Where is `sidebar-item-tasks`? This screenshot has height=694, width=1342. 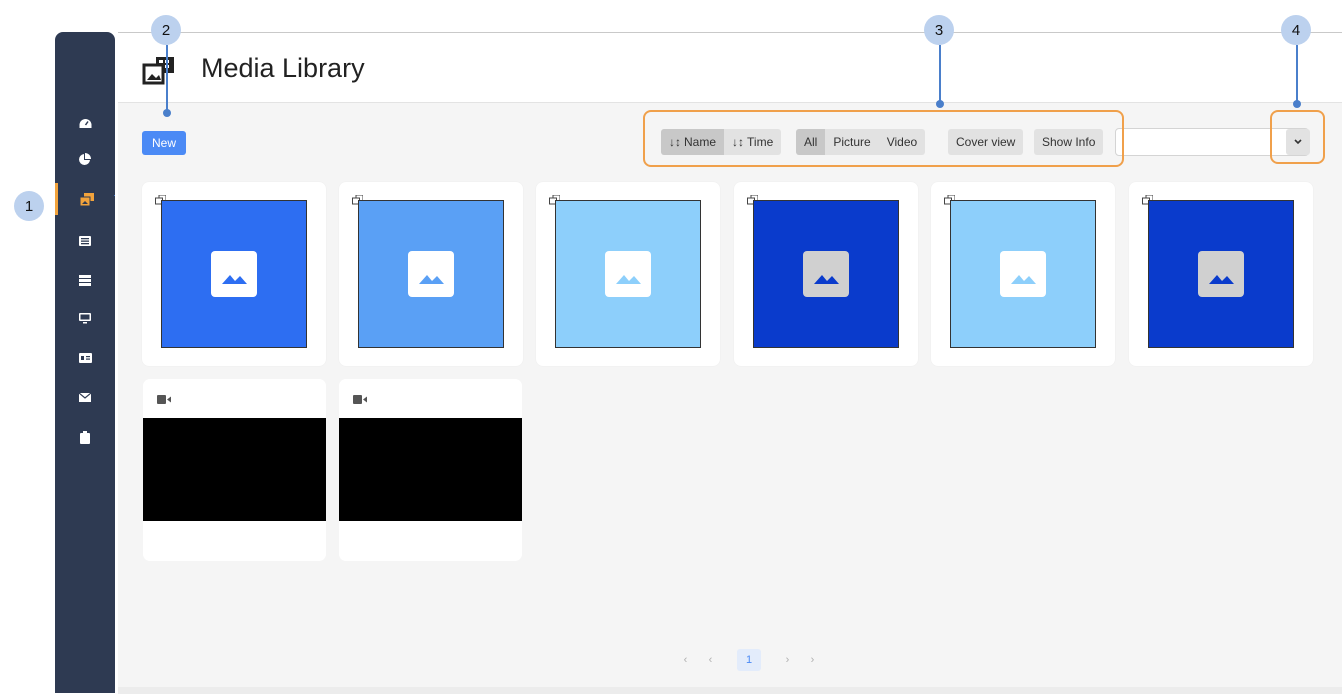 sidebar-item-tasks is located at coordinates (85, 437).